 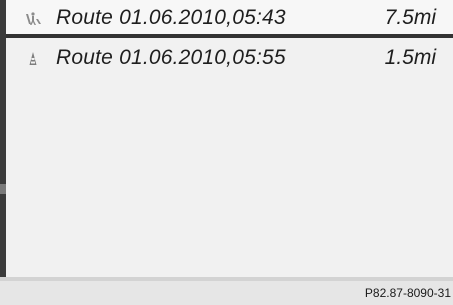 What do you see at coordinates (33, 58) in the screenshot?
I see `vehicle-route-icon` at bounding box center [33, 58].